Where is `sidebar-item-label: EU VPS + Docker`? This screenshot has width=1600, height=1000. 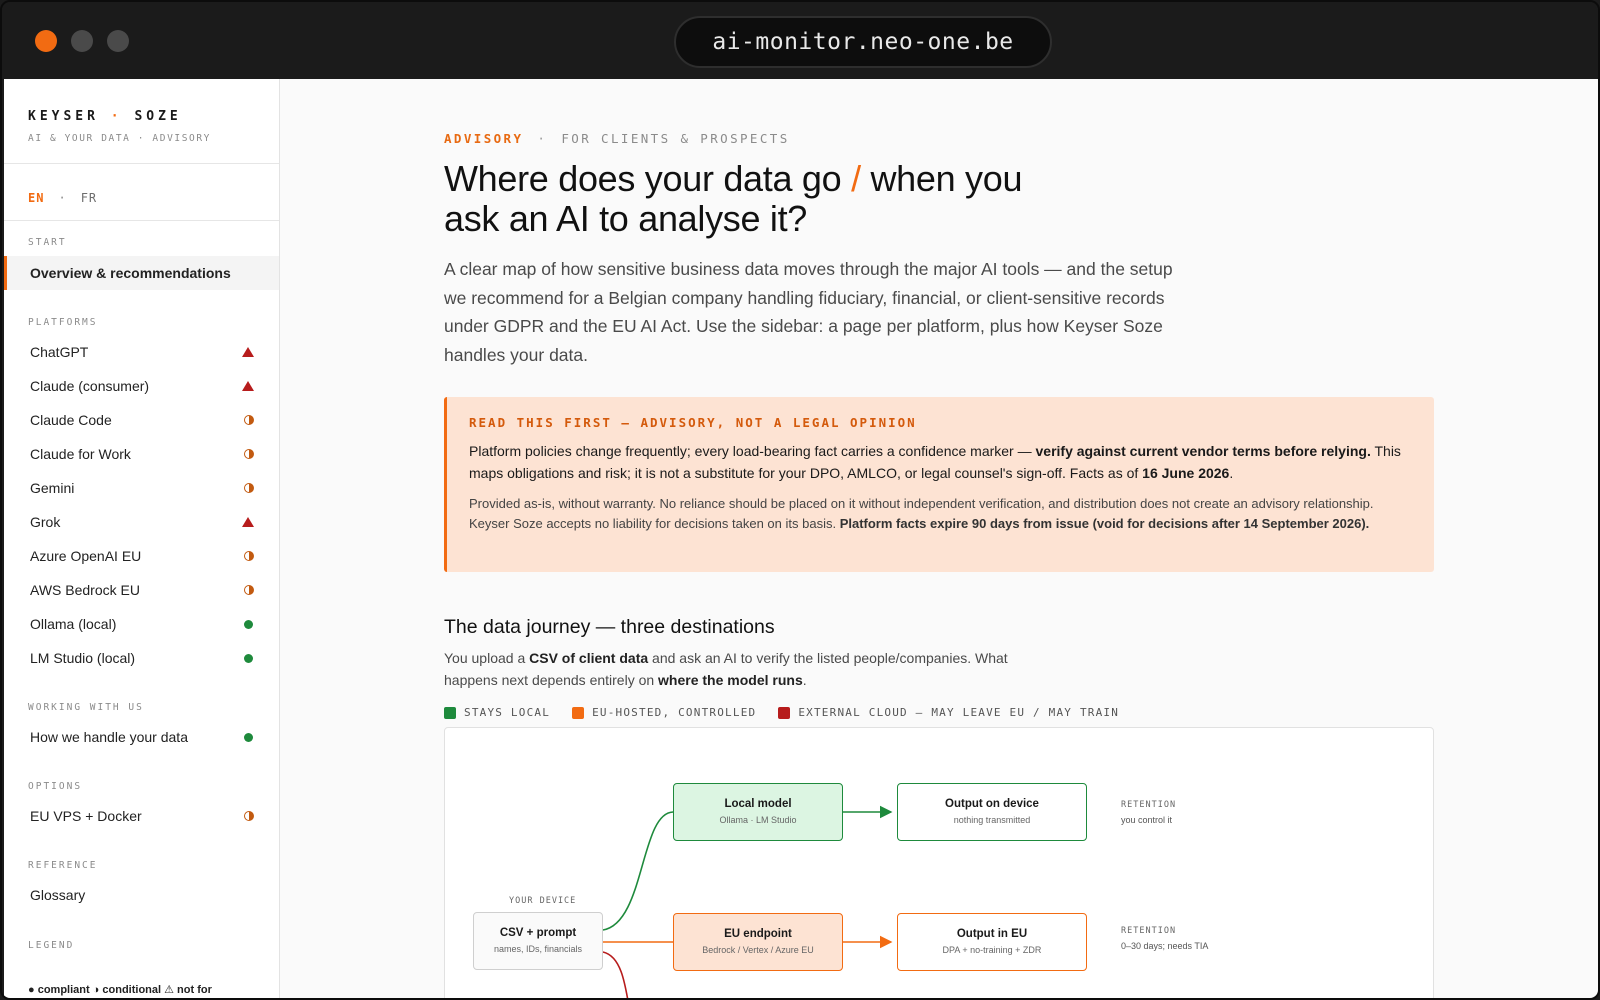
sidebar-item-label: EU VPS + Docker is located at coordinates (86, 816).